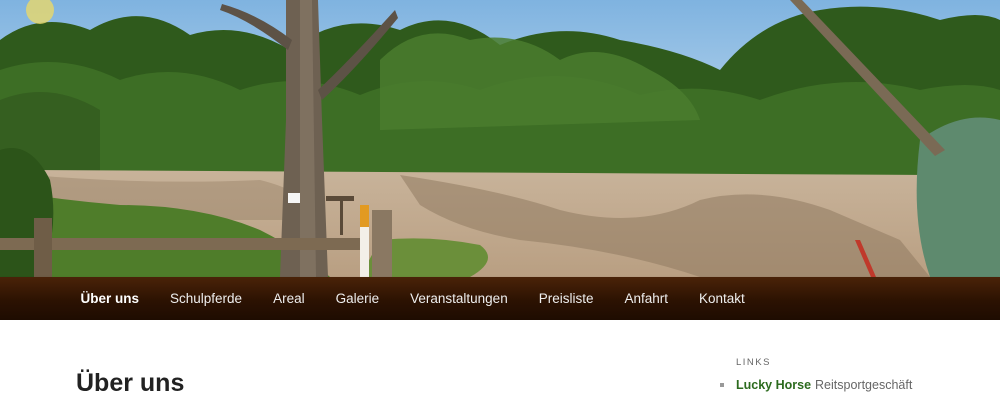 This screenshot has height=400, width=1000. I want to click on nav-item-areal: Areal, so click(289, 298).